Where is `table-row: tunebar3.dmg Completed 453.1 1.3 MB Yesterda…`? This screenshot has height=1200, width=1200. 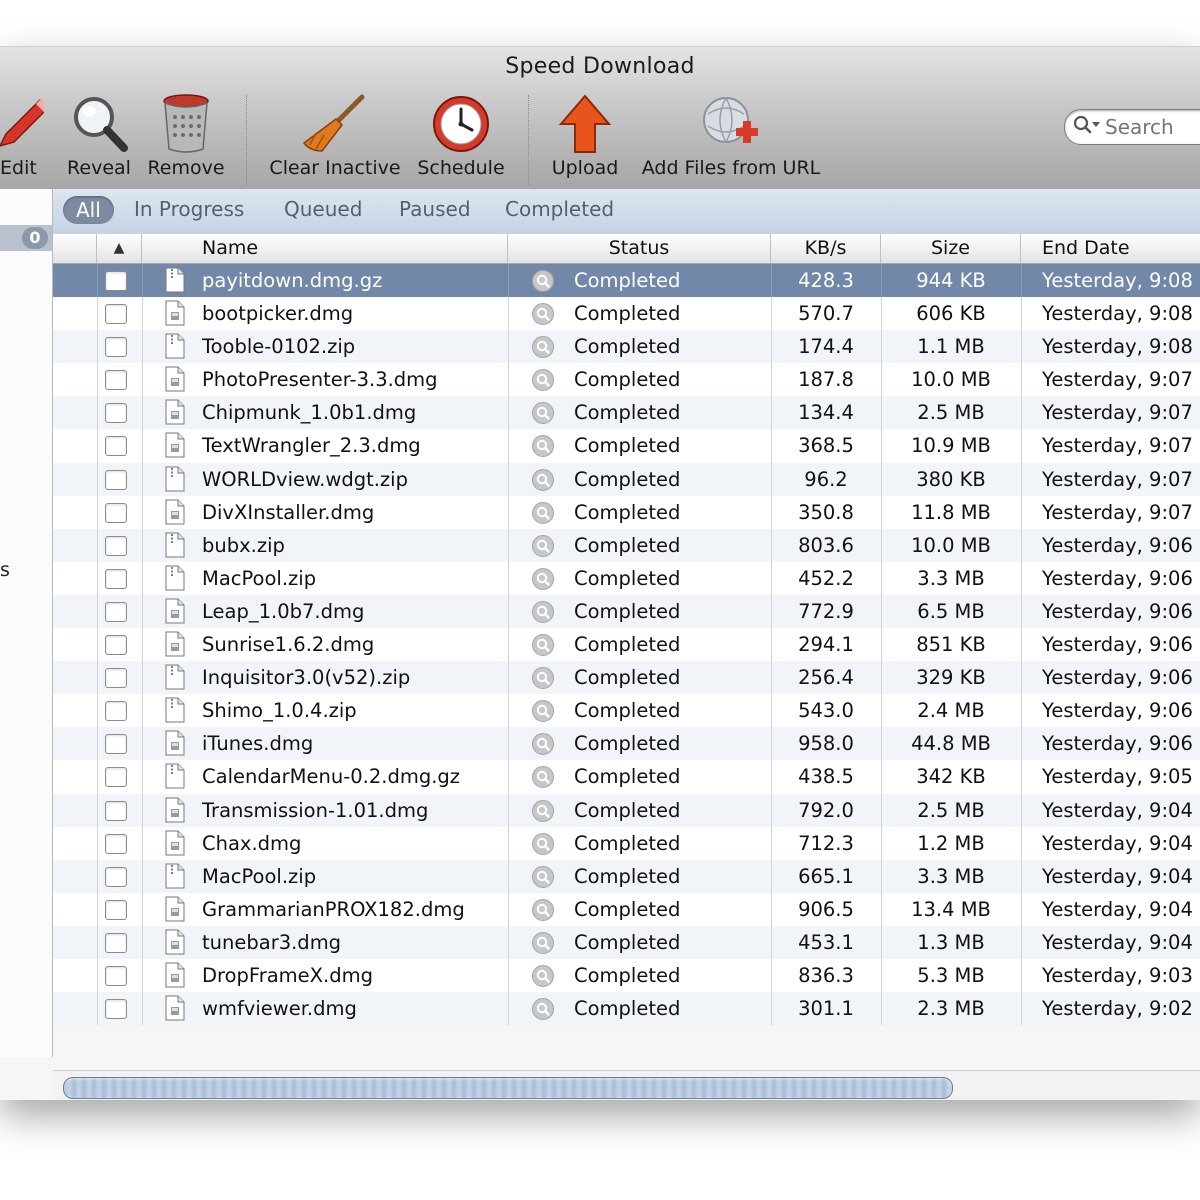 table-row: tunebar3.dmg Completed 453.1 1.3 MB Yesterda… is located at coordinates (626, 942).